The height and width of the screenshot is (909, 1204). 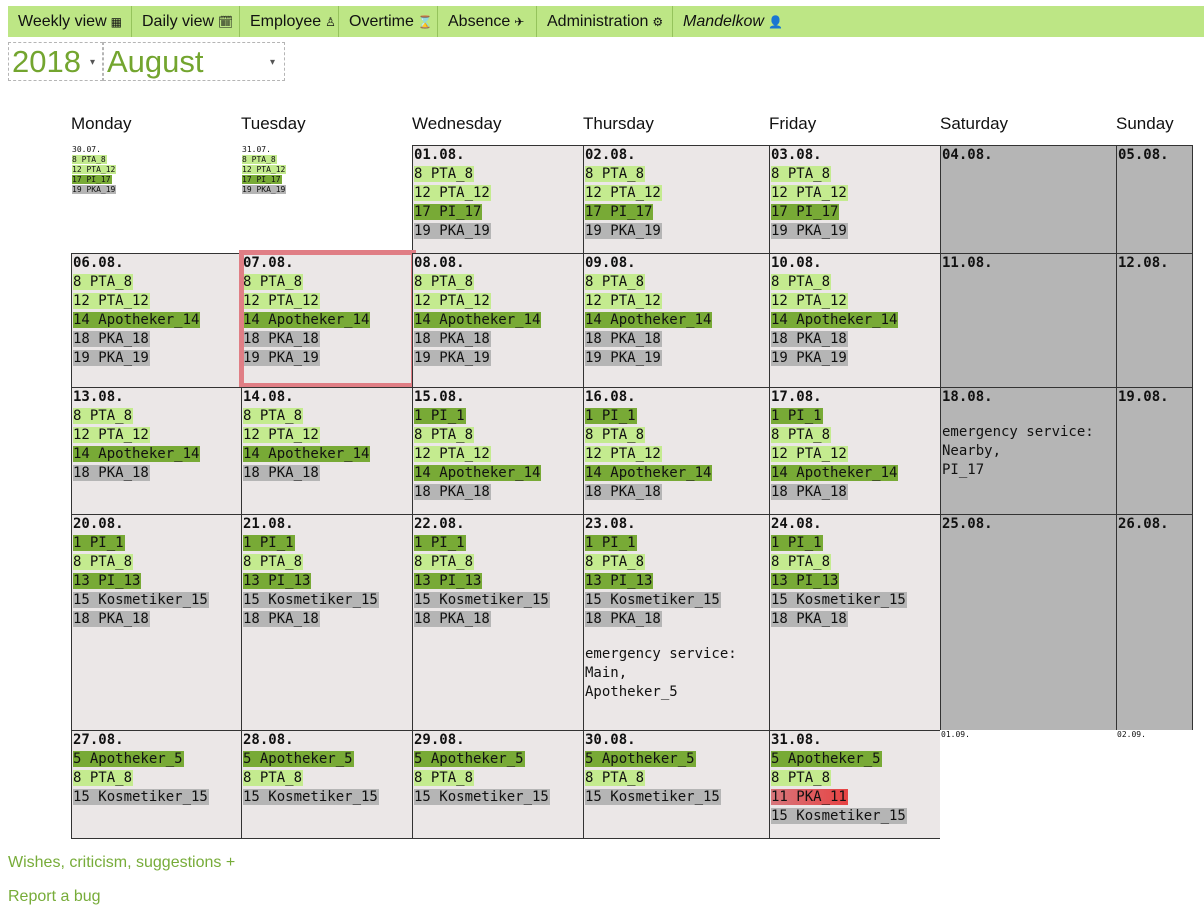 What do you see at coordinates (289, 21) in the screenshot?
I see `nav-employee: Employee ♙` at bounding box center [289, 21].